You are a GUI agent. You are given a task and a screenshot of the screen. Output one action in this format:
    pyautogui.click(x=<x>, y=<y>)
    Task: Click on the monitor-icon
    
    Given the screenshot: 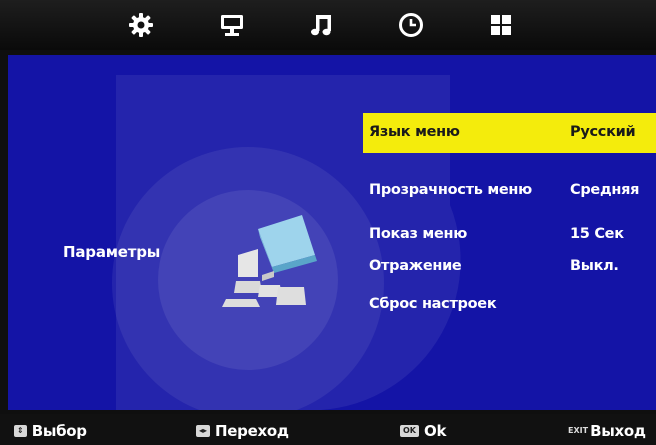 What is the action you would take?
    pyautogui.click(x=232, y=25)
    